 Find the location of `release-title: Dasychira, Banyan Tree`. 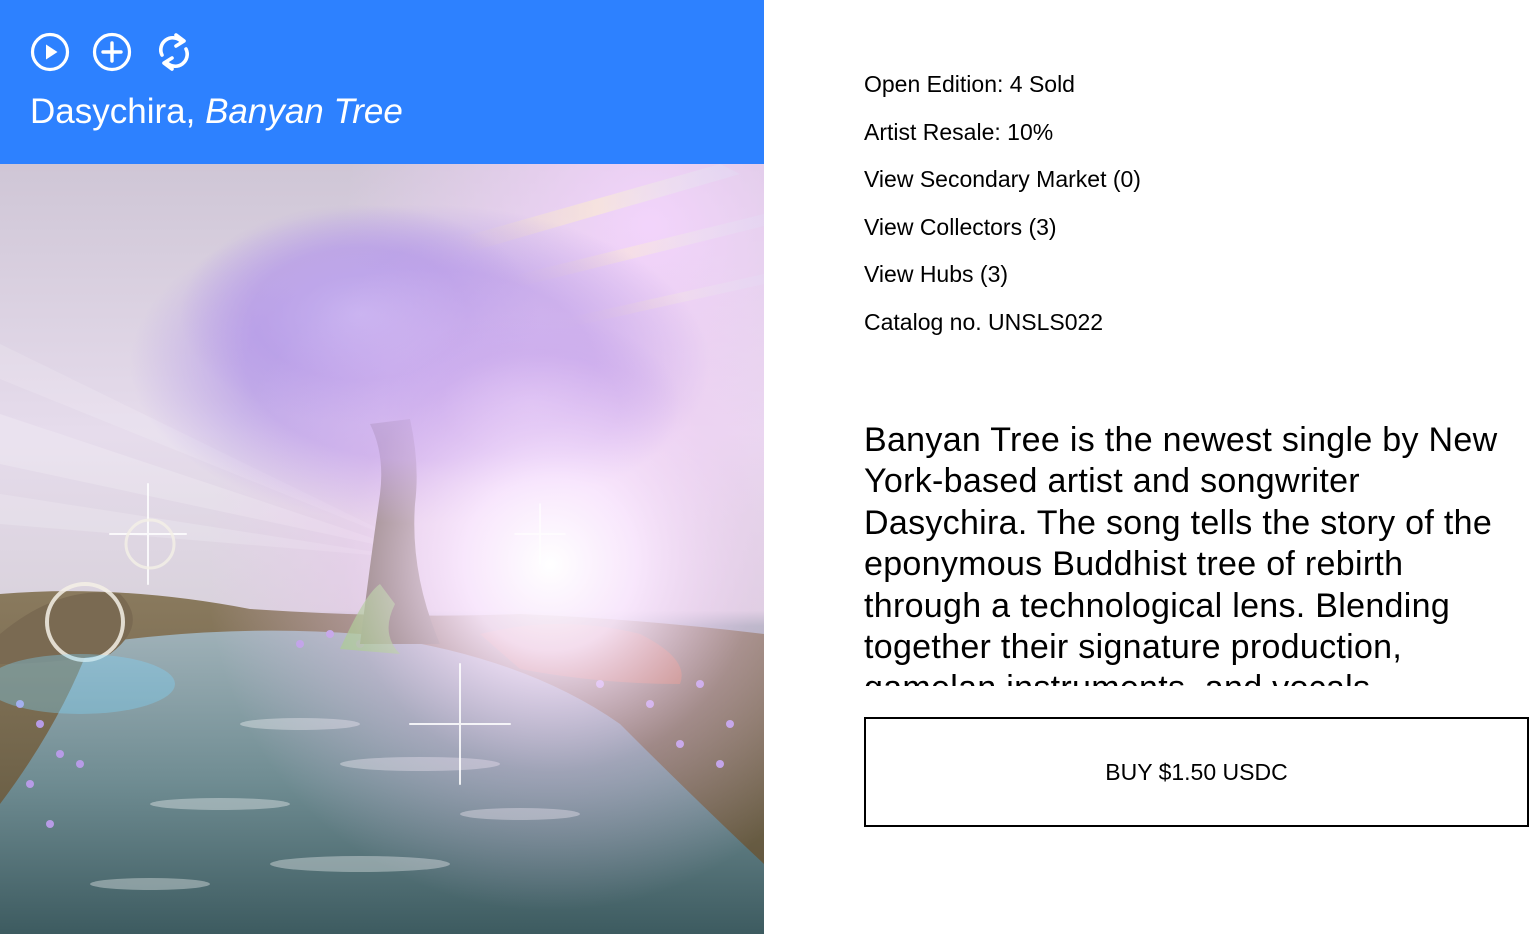

release-title: Dasychira, Banyan Tree is located at coordinates (216, 112).